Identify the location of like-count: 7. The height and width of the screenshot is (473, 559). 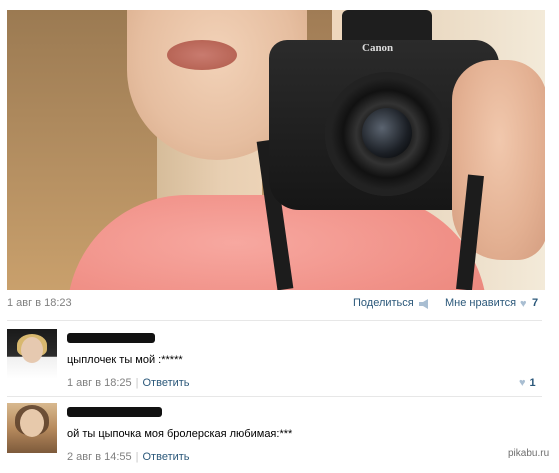
(535, 303).